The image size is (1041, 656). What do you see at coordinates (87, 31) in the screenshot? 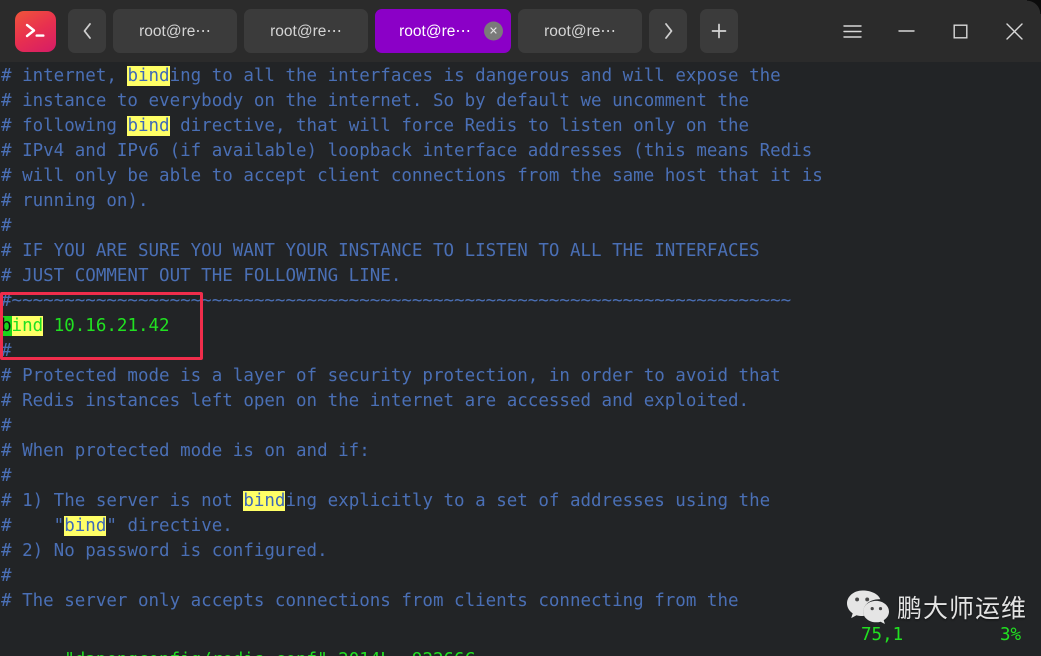
I see `previous-tab-button` at bounding box center [87, 31].